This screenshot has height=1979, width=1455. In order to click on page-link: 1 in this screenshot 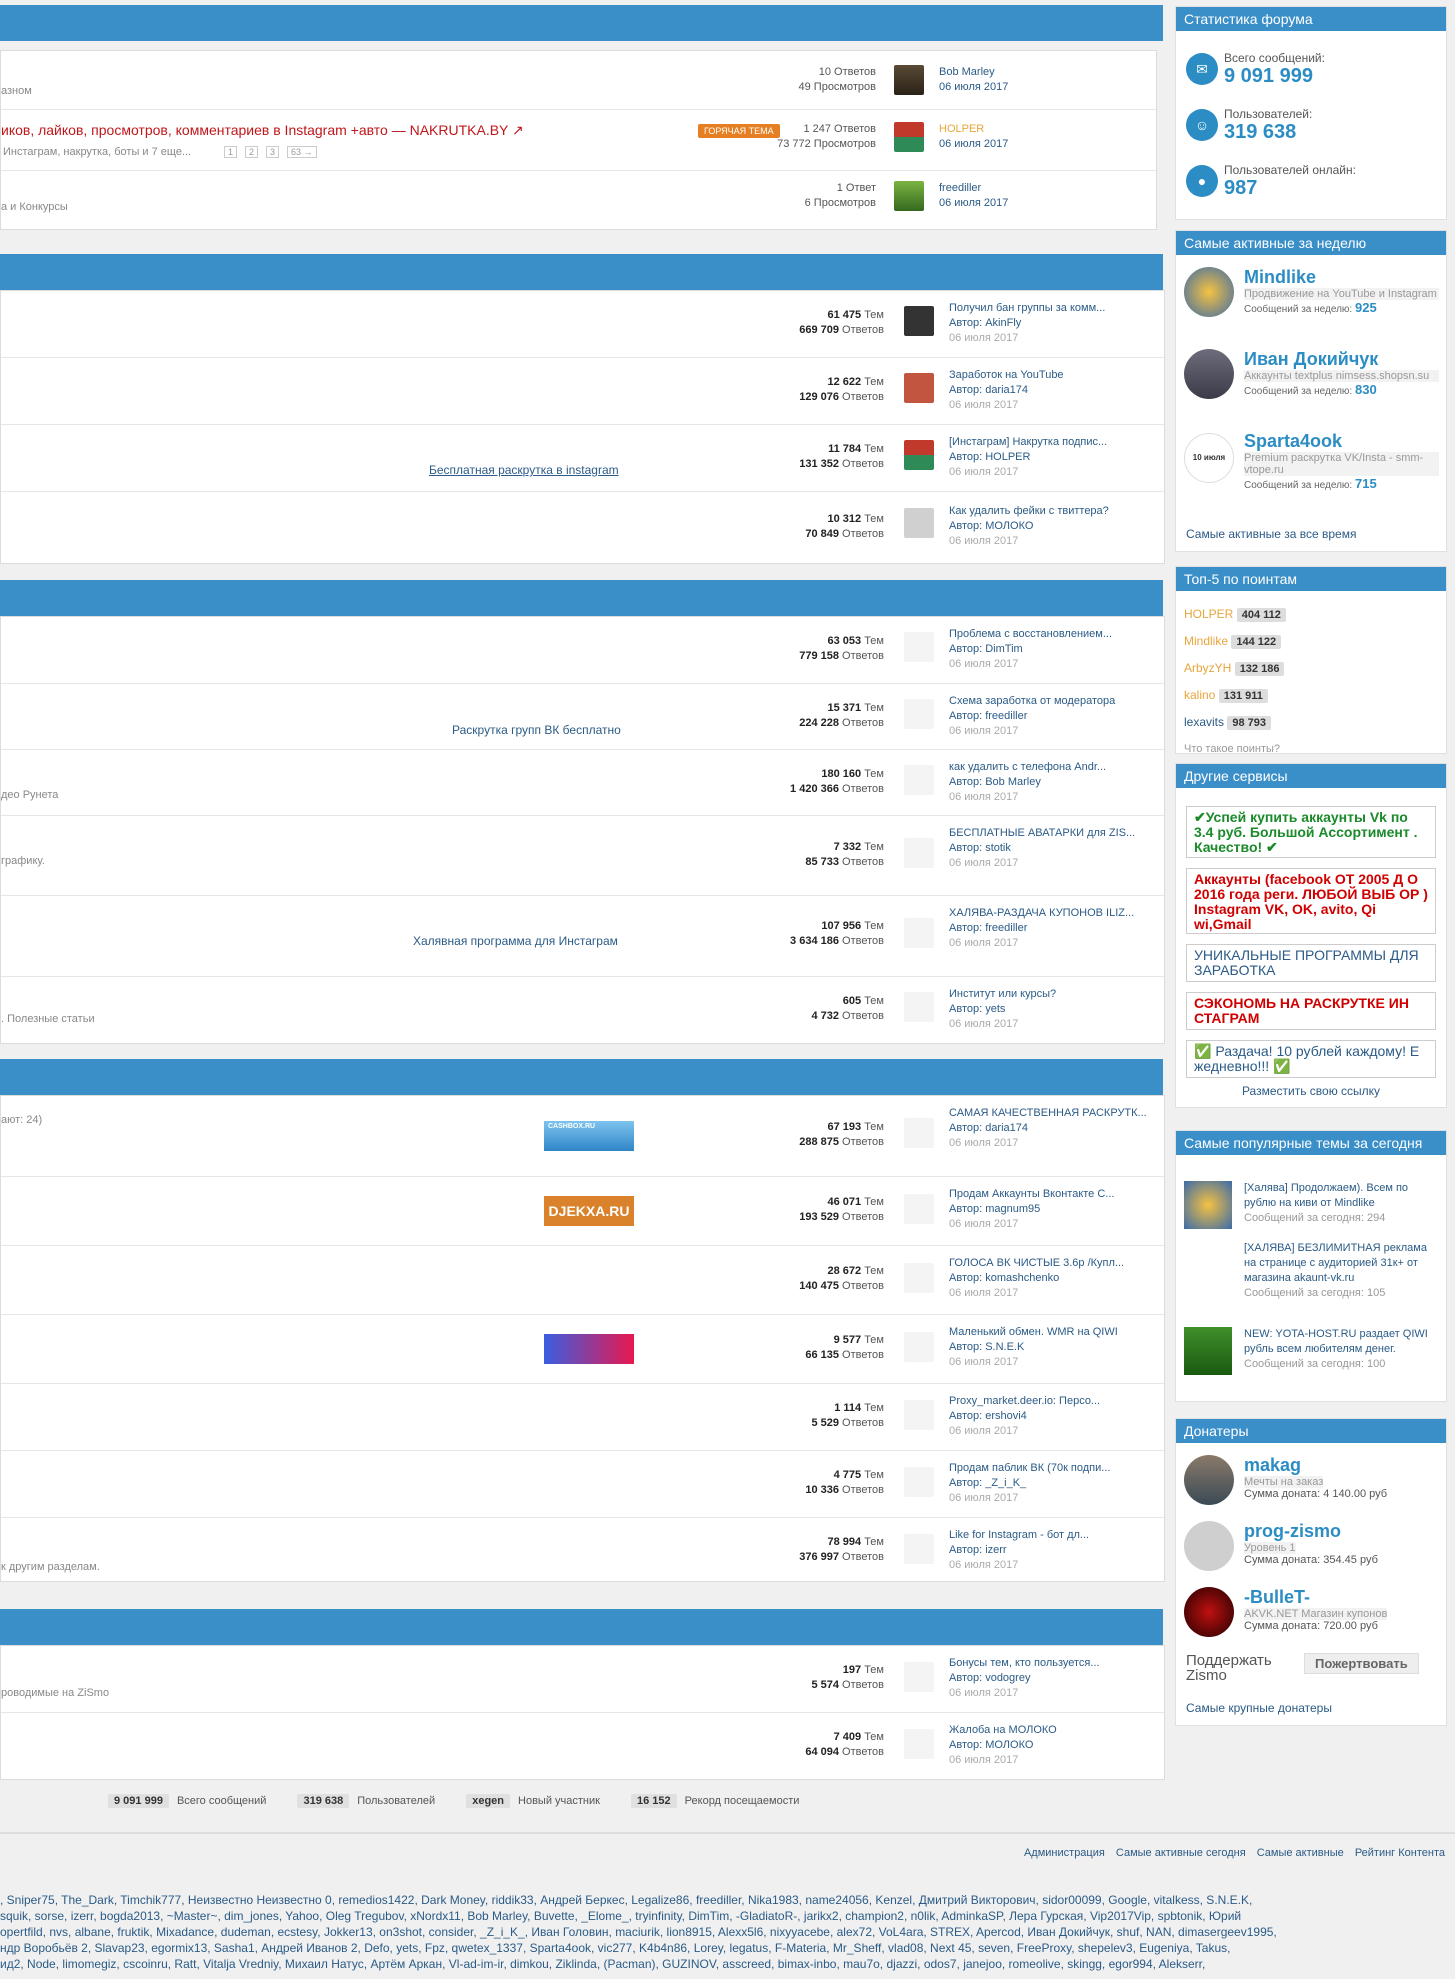, I will do `click(231, 152)`.